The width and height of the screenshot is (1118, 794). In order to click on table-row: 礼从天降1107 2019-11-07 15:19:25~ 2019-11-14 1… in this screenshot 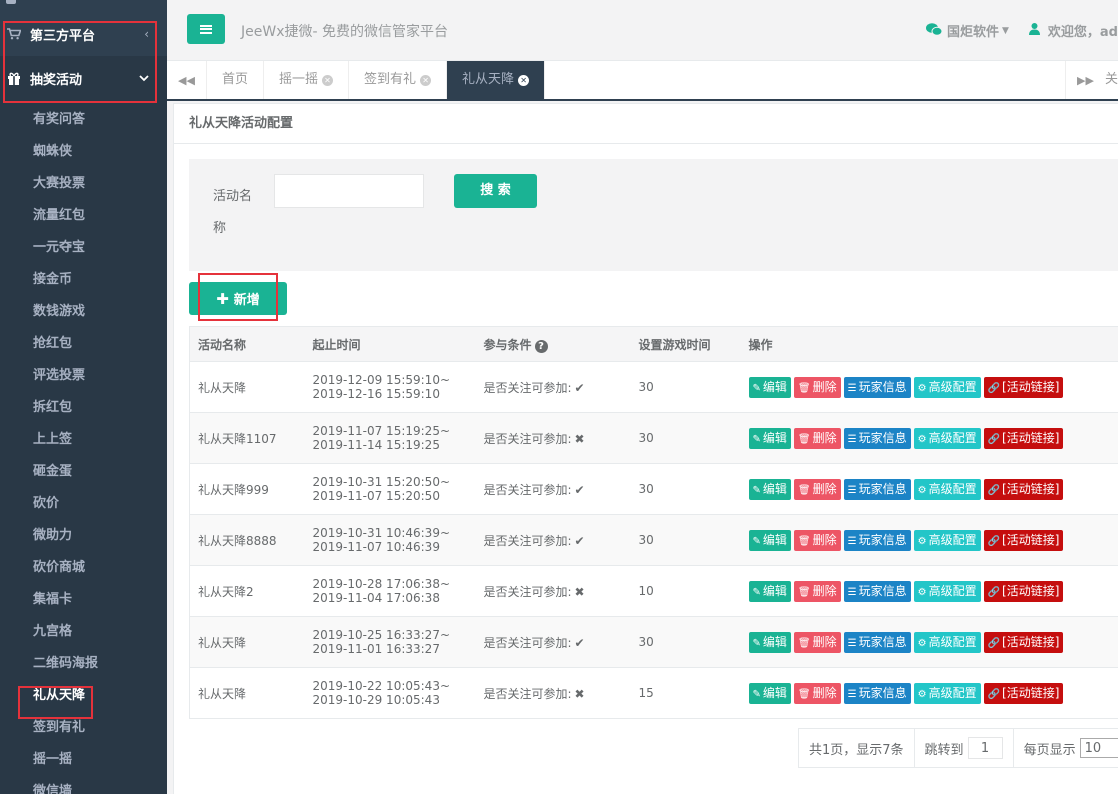, I will do `click(653, 438)`.